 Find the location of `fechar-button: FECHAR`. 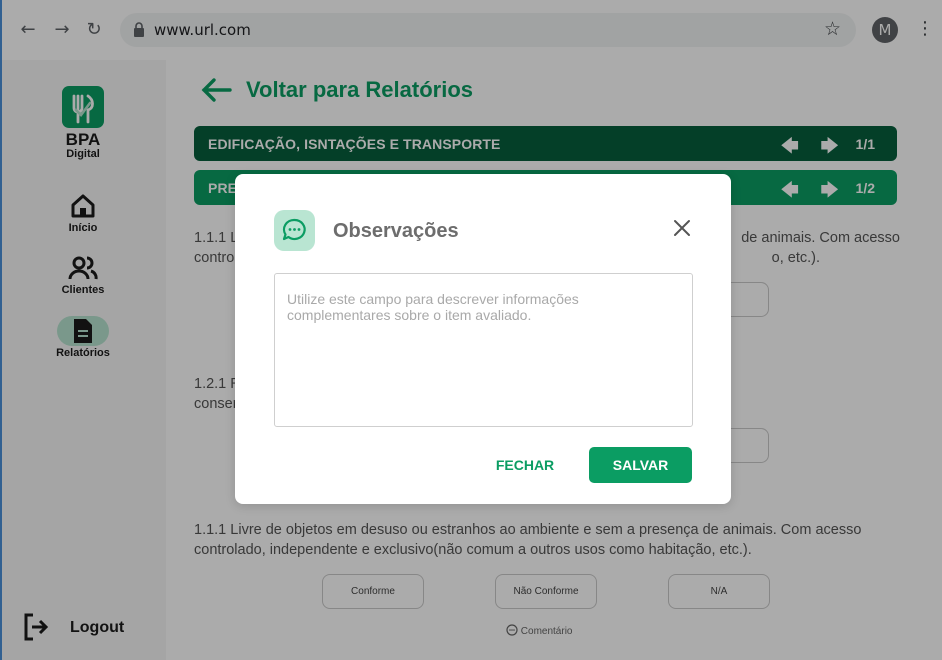

fechar-button: FECHAR is located at coordinates (525, 465).